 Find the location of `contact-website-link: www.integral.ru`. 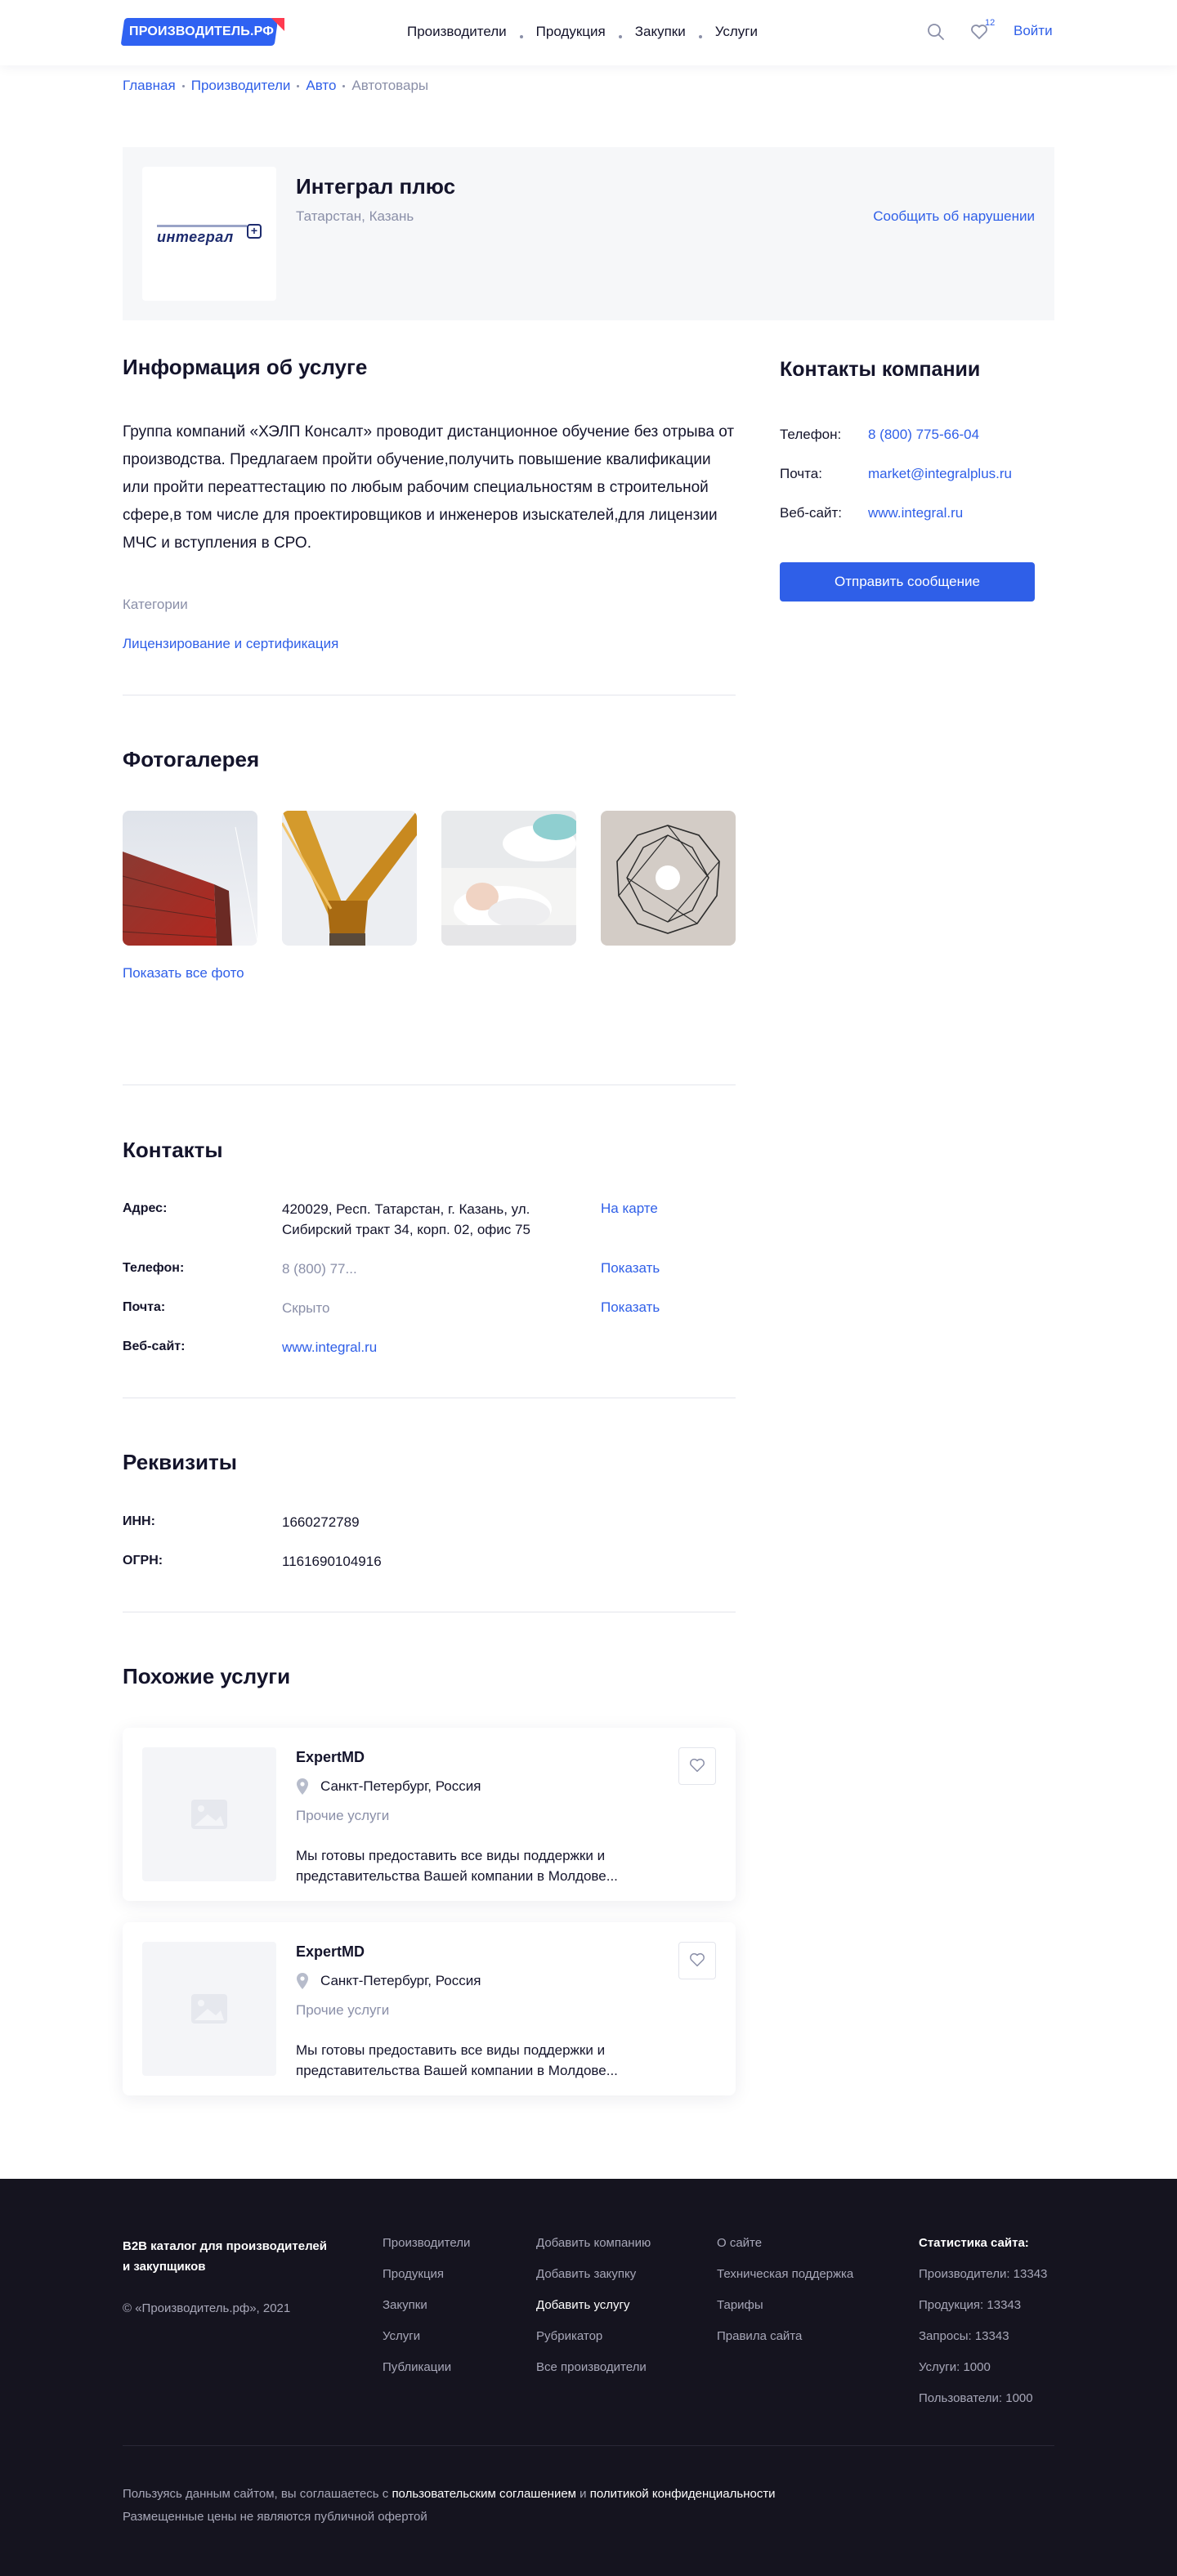

contact-website-link: www.integral.ru is located at coordinates (329, 1347).